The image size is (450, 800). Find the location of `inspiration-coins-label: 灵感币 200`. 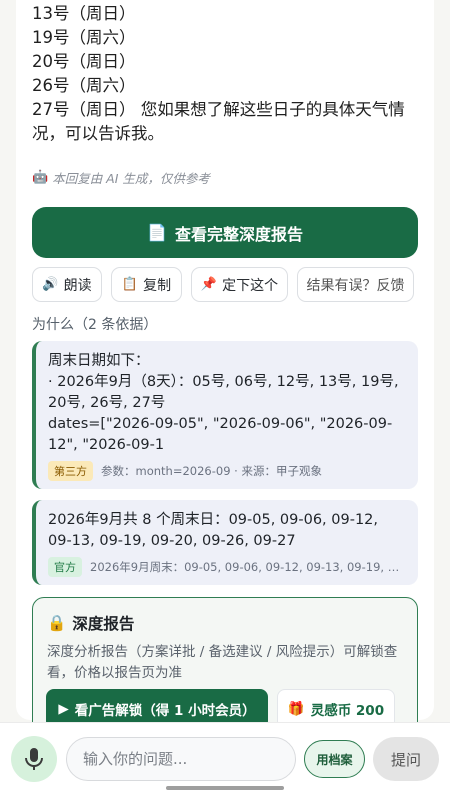

inspiration-coins-label: 灵感币 200 is located at coordinates (347, 711).